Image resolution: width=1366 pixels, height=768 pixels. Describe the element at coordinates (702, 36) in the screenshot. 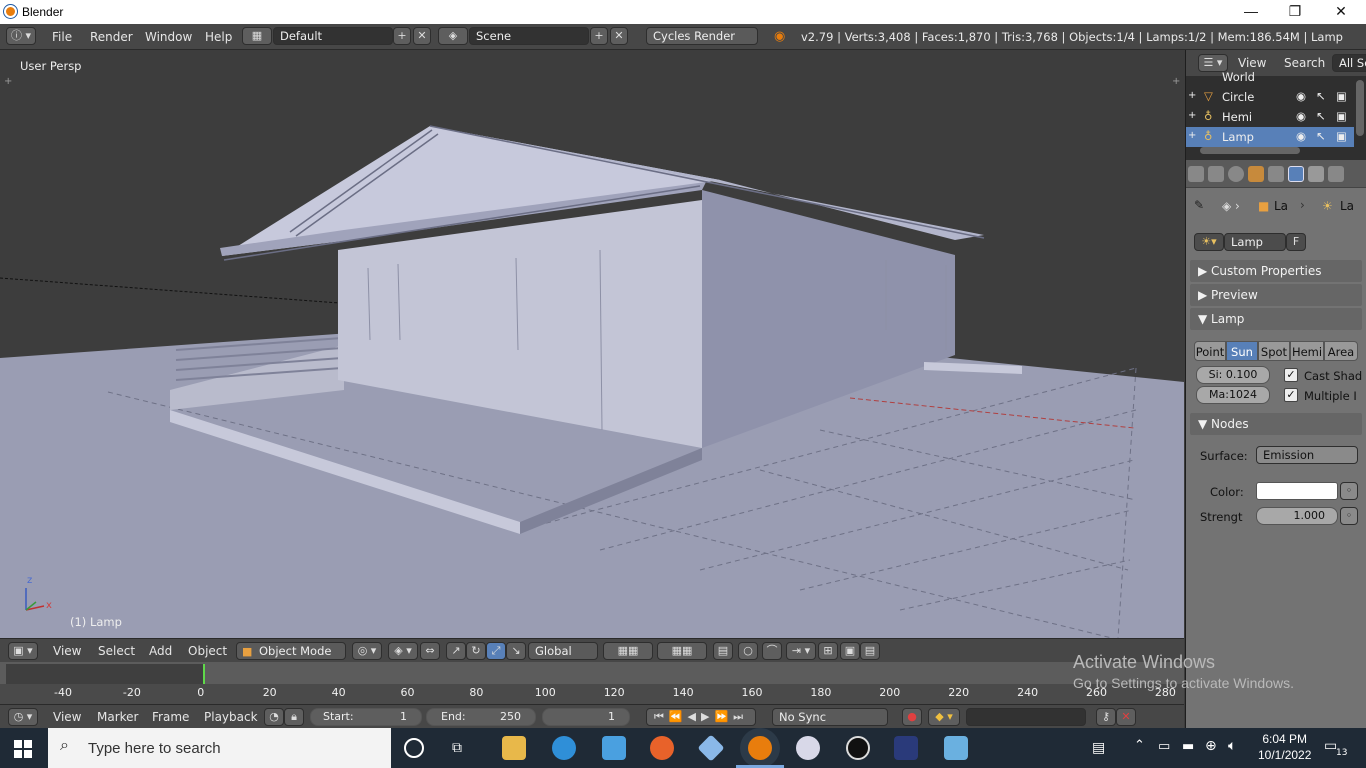

I see `render-engine-select: Cycles Render` at that location.